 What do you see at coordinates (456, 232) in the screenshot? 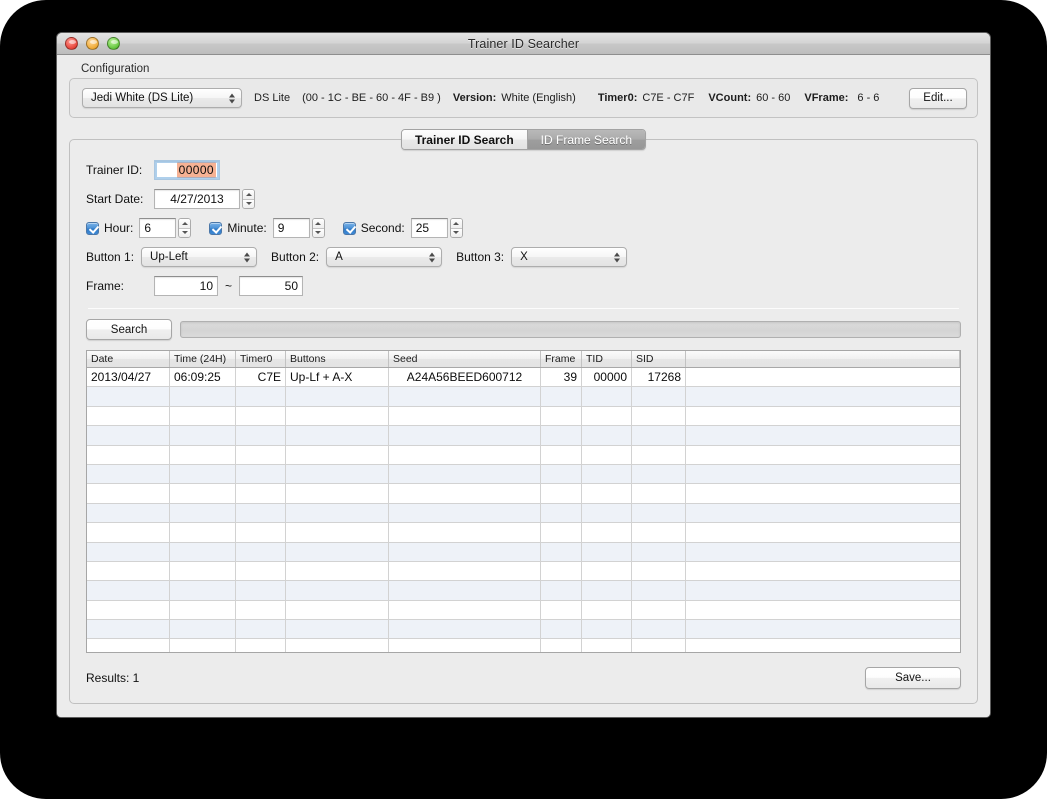
I see `second-stepper-down` at bounding box center [456, 232].